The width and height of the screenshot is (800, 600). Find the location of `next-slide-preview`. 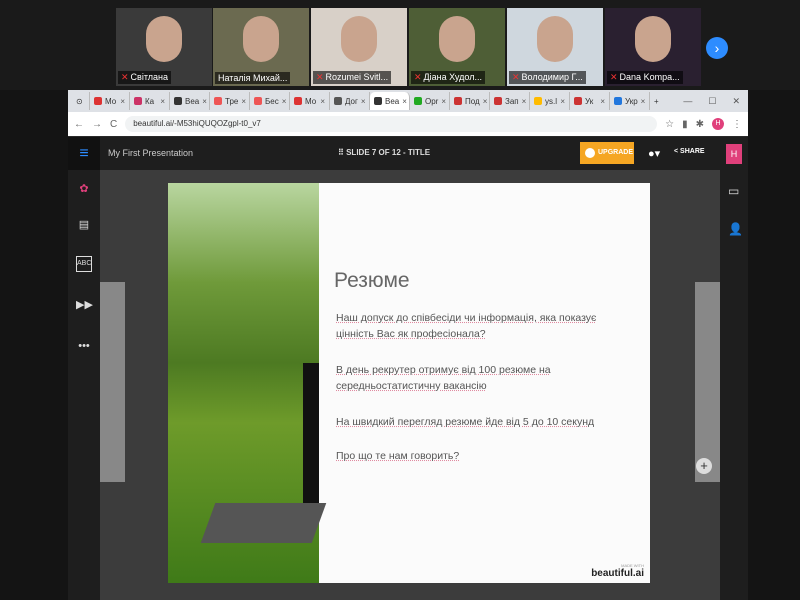

next-slide-preview is located at coordinates (707, 382).